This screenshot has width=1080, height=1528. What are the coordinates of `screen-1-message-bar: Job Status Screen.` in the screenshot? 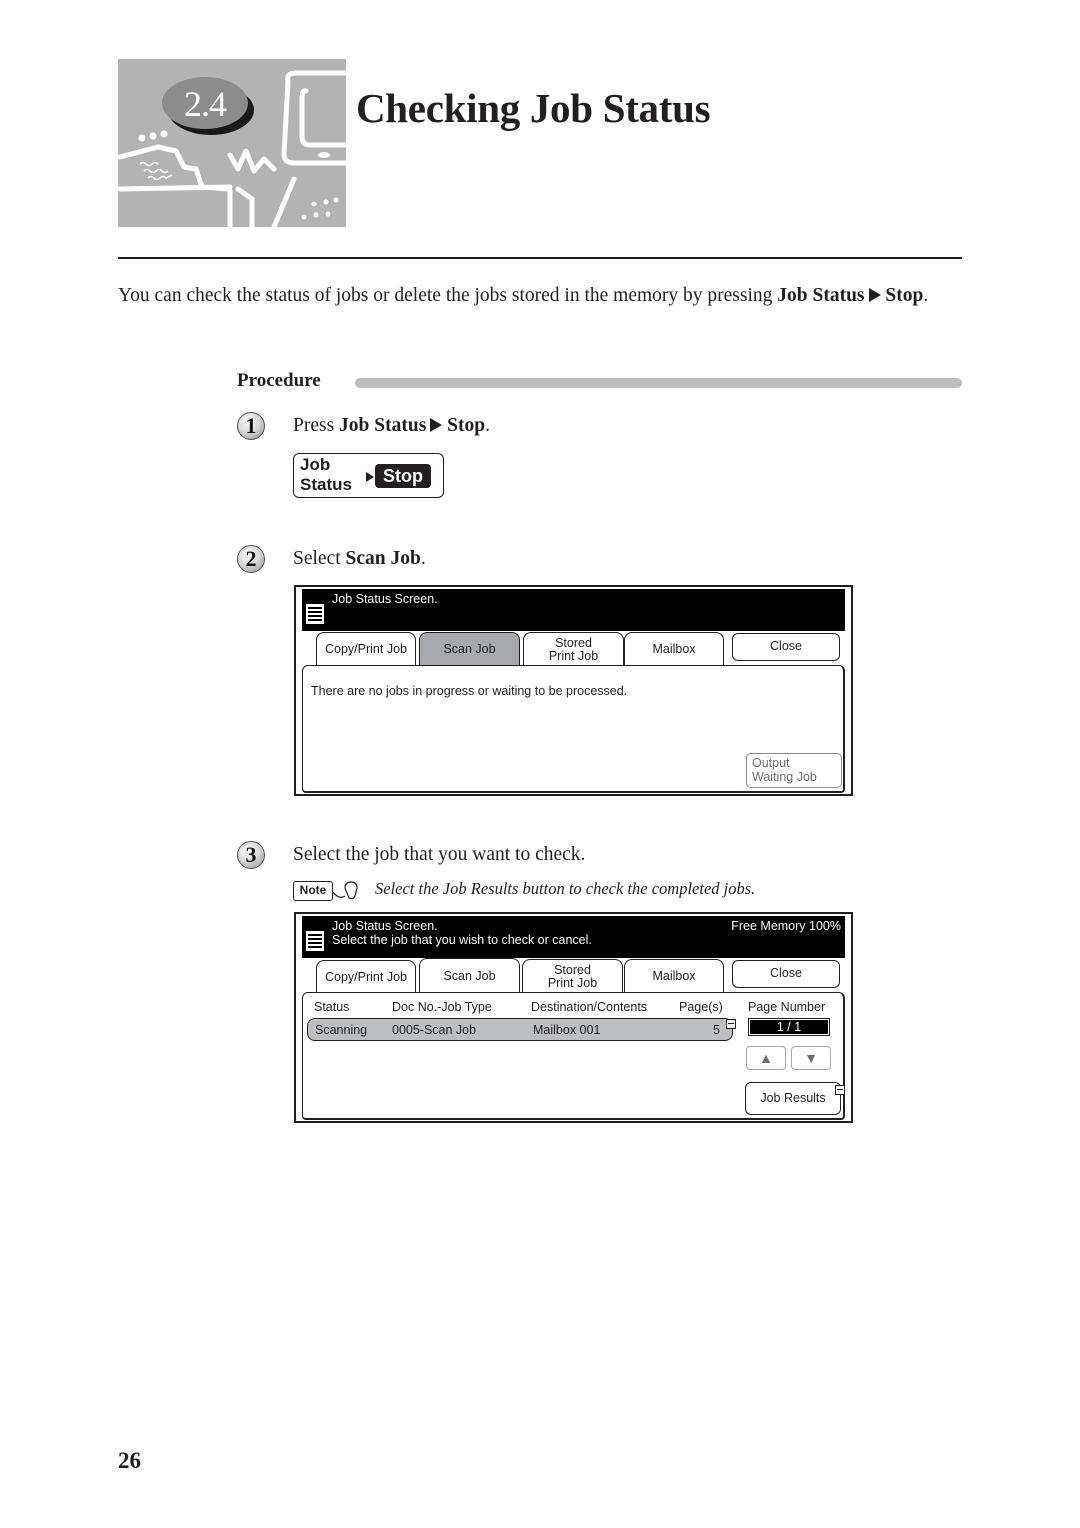 It's located at (573, 610).